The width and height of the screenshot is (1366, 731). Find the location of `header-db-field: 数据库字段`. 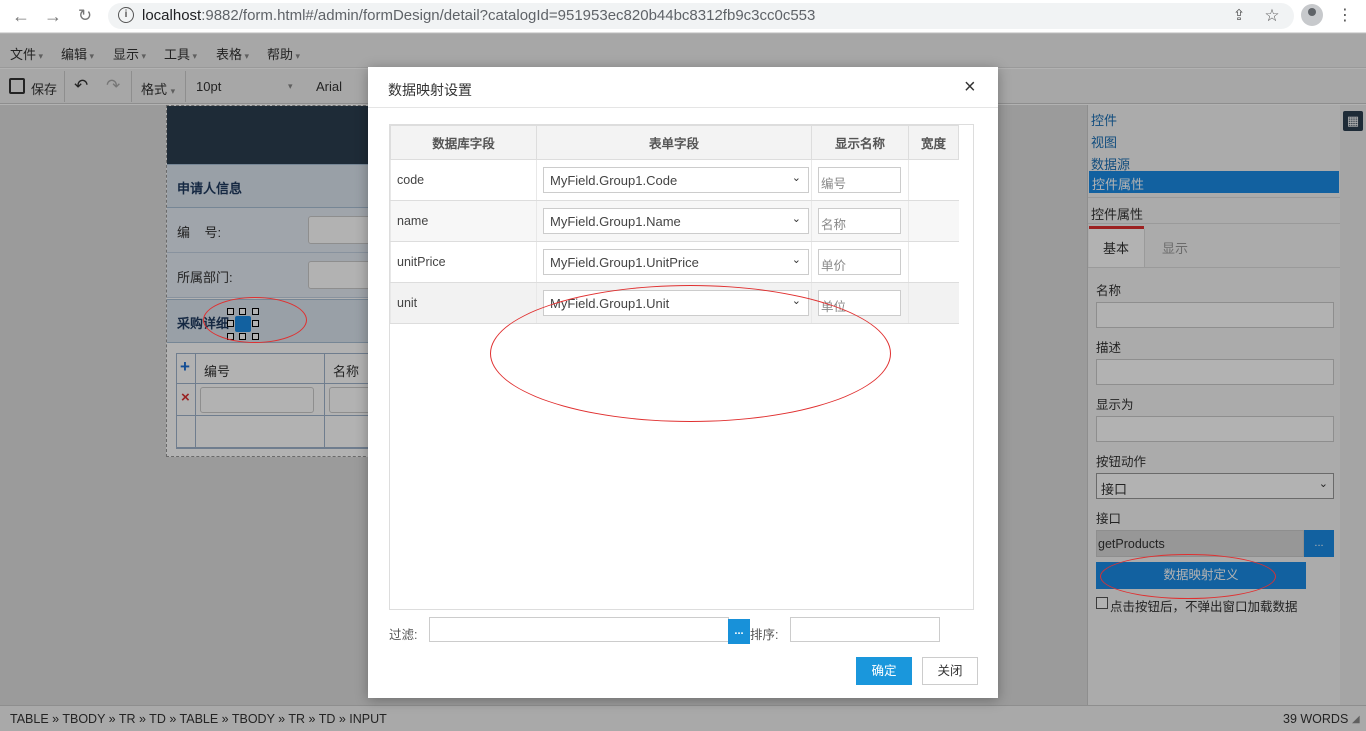

header-db-field: 数据库字段 is located at coordinates (463, 142).